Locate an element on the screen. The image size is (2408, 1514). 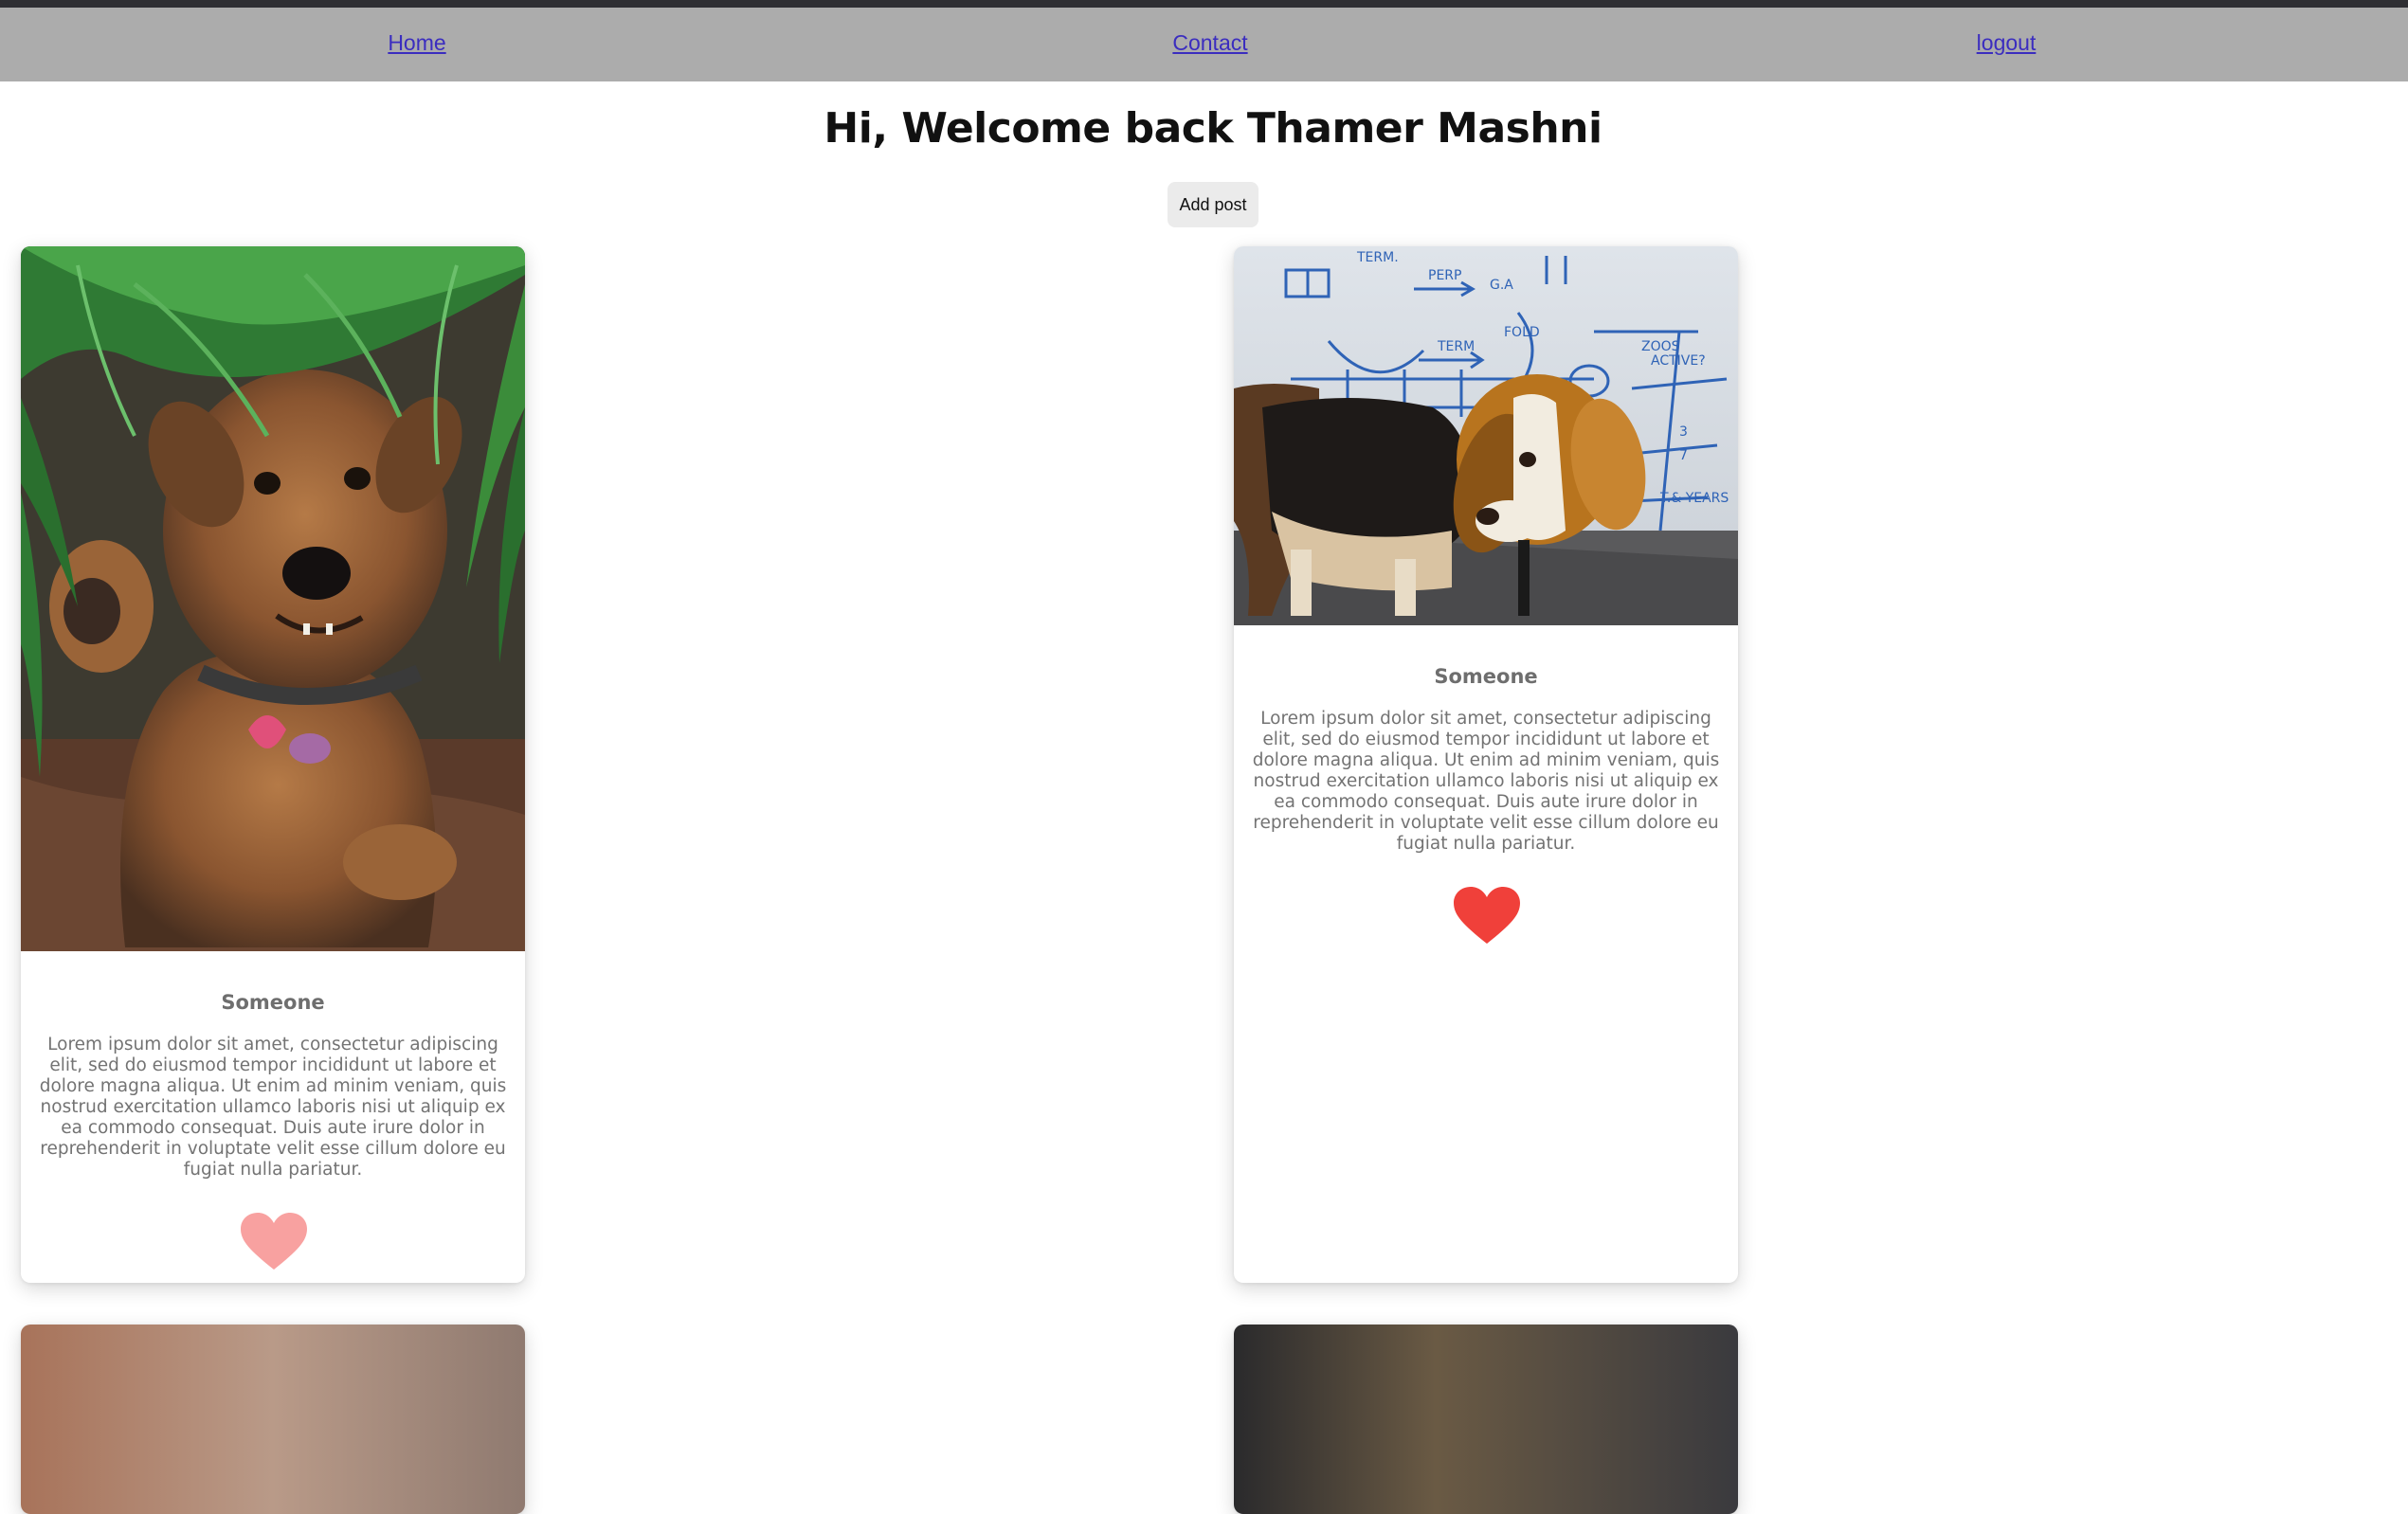
liked-heart-icon is located at coordinates (1487, 916).